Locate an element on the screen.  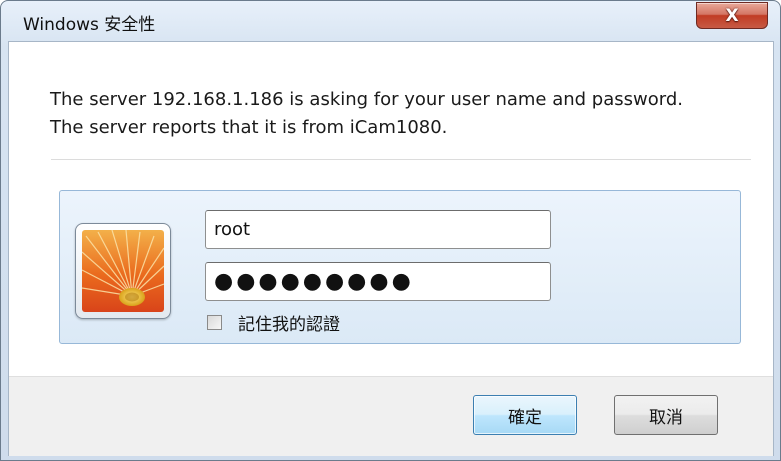
close-icon: X is located at coordinates (732, 15).